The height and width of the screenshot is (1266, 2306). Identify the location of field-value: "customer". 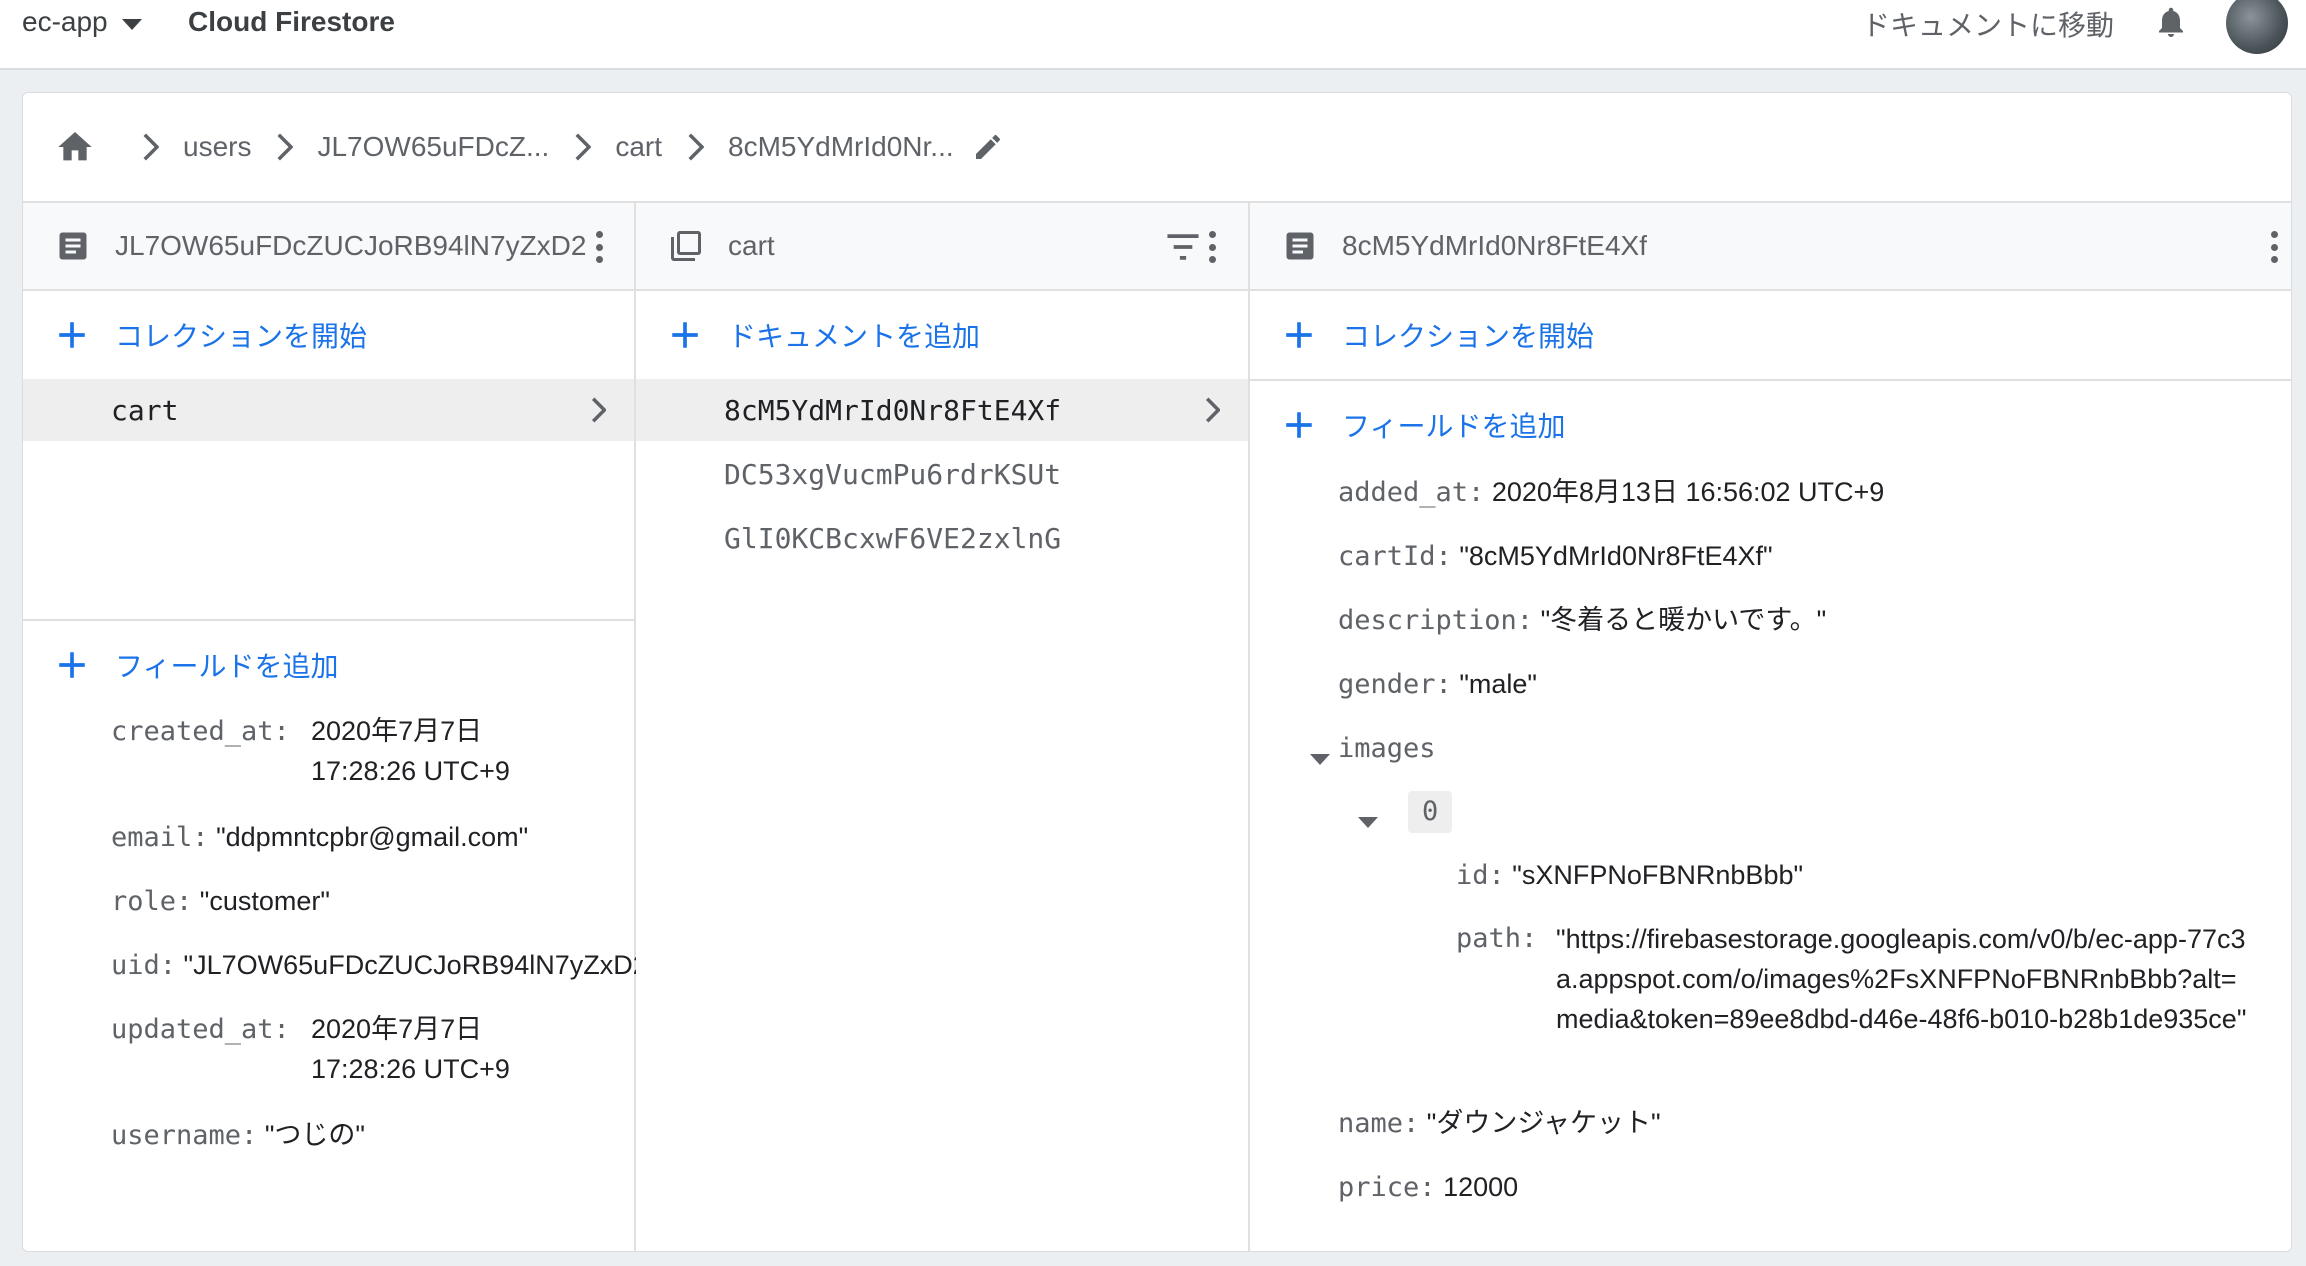
(264, 901).